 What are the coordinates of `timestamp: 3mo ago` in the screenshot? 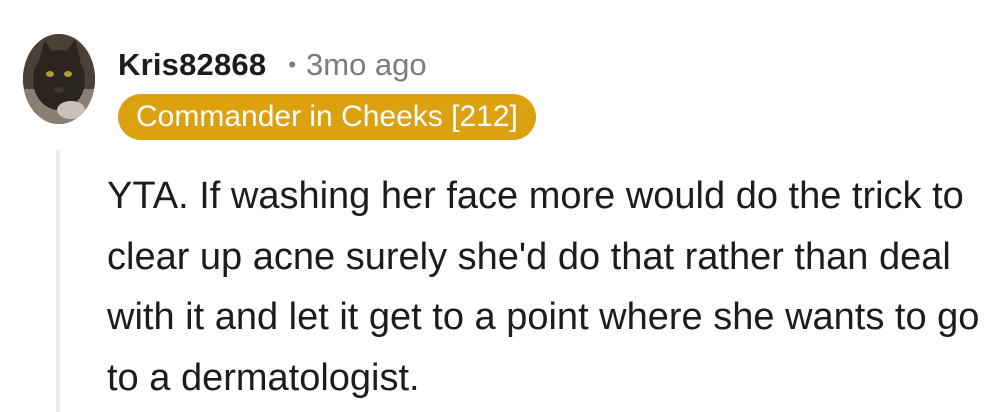 It's located at (366, 65).